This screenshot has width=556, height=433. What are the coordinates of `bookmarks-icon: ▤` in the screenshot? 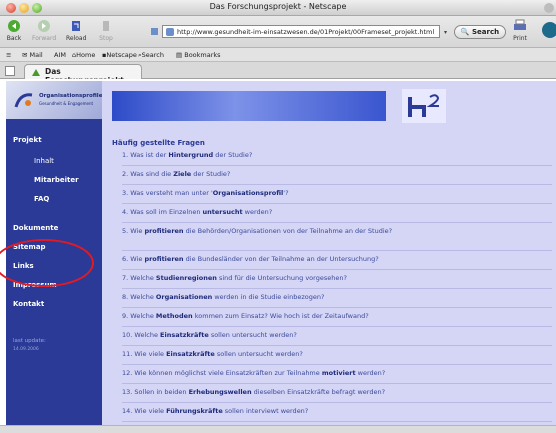 It's located at (179, 55).